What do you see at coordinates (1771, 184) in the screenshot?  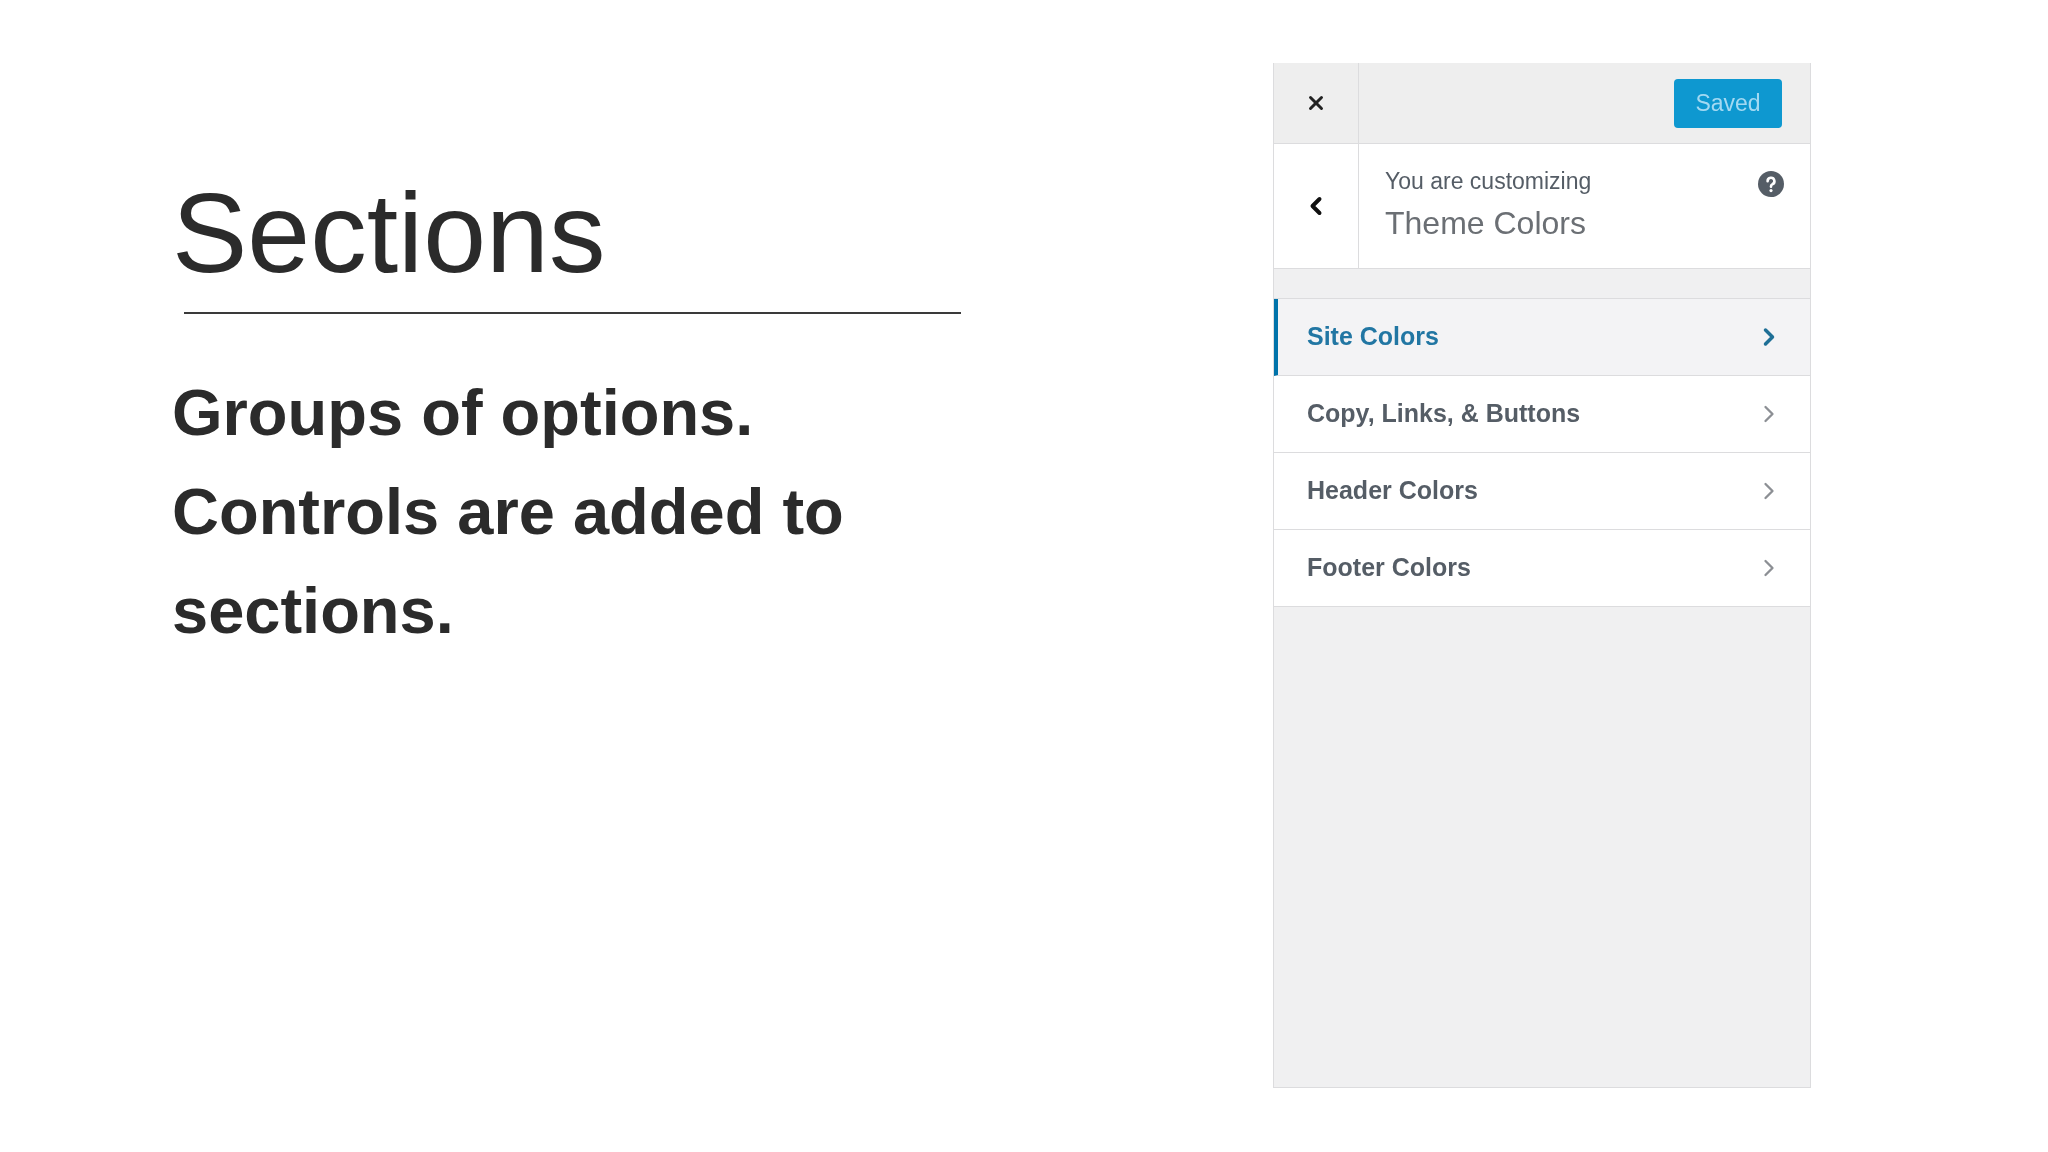 I see `help-icon` at bounding box center [1771, 184].